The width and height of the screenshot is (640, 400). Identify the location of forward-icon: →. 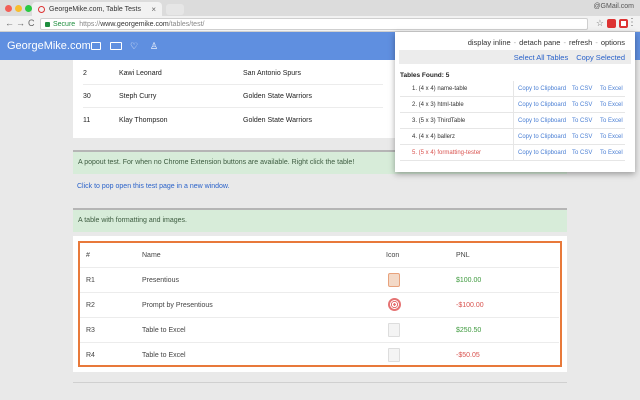
(20, 23).